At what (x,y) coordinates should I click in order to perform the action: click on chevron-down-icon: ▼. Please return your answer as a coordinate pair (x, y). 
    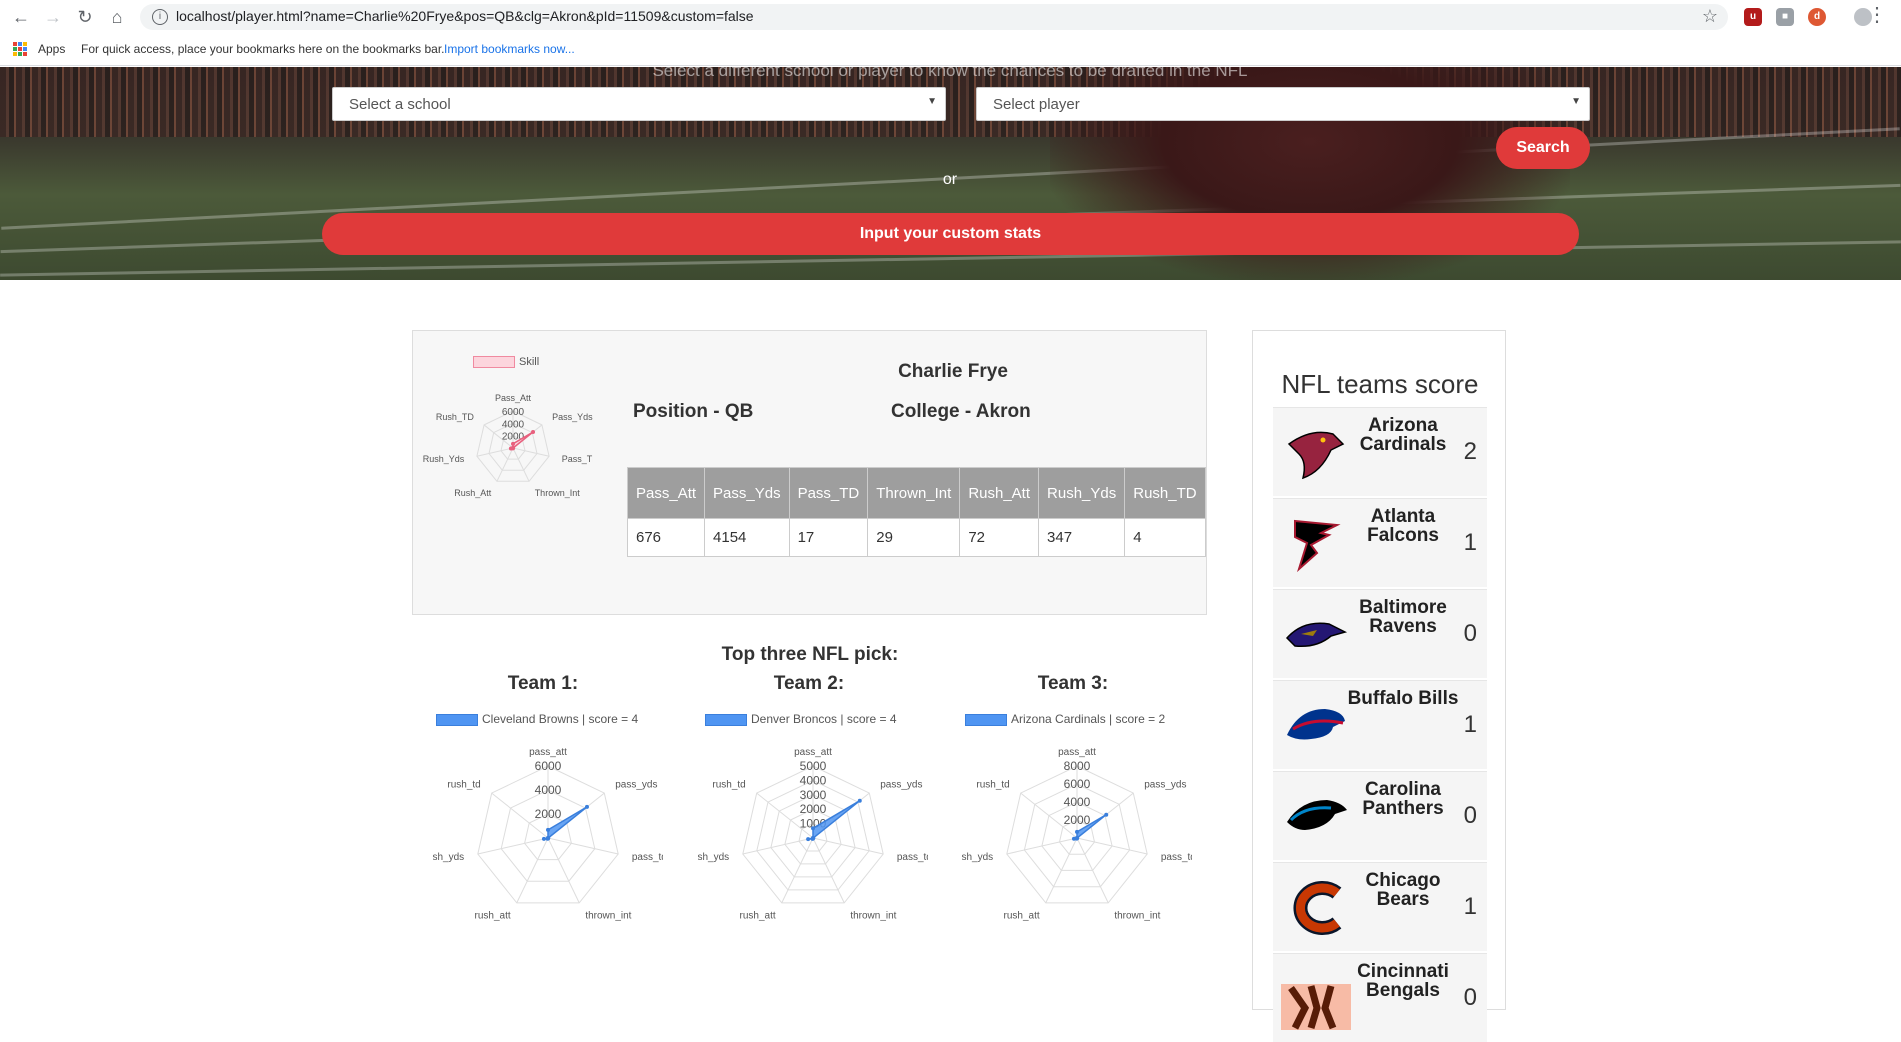
    Looking at the image, I should click on (932, 101).